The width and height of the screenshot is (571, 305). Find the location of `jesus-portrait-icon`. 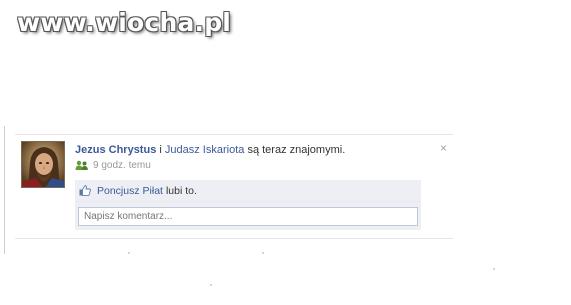

jesus-portrait-icon is located at coordinates (43, 164).